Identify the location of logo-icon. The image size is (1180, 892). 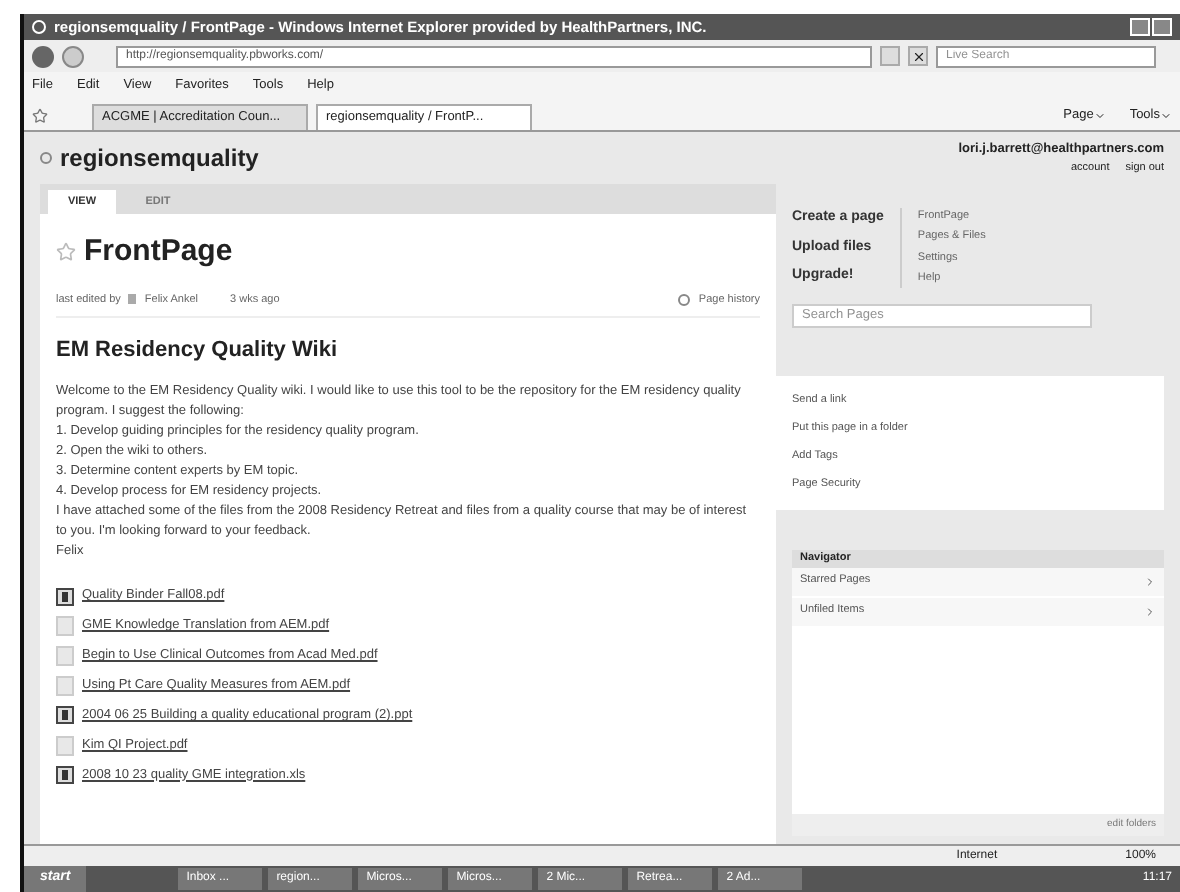
(46, 158).